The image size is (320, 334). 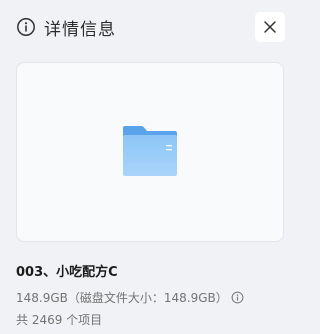 What do you see at coordinates (59, 320) in the screenshot?
I see `item-count: 共 2469 个项目` at bounding box center [59, 320].